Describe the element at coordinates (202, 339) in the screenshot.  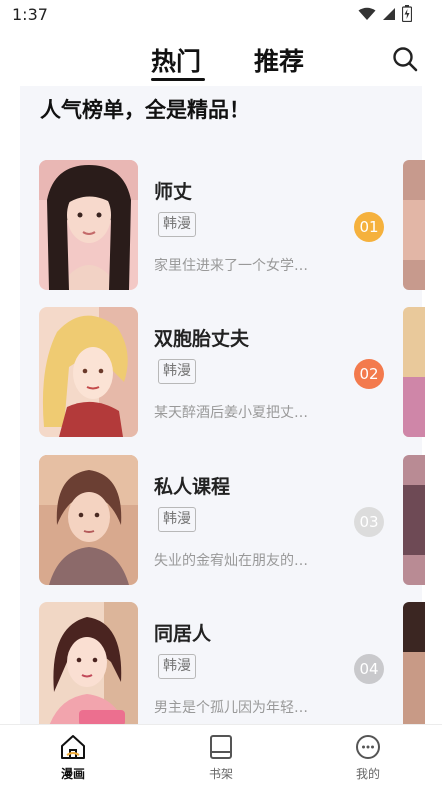
I see `item-title: 双胞胎丈夫` at that location.